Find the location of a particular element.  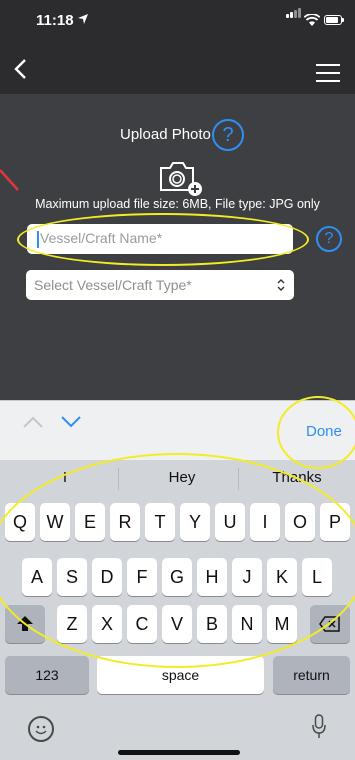

wifi-icon is located at coordinates (312, 20).